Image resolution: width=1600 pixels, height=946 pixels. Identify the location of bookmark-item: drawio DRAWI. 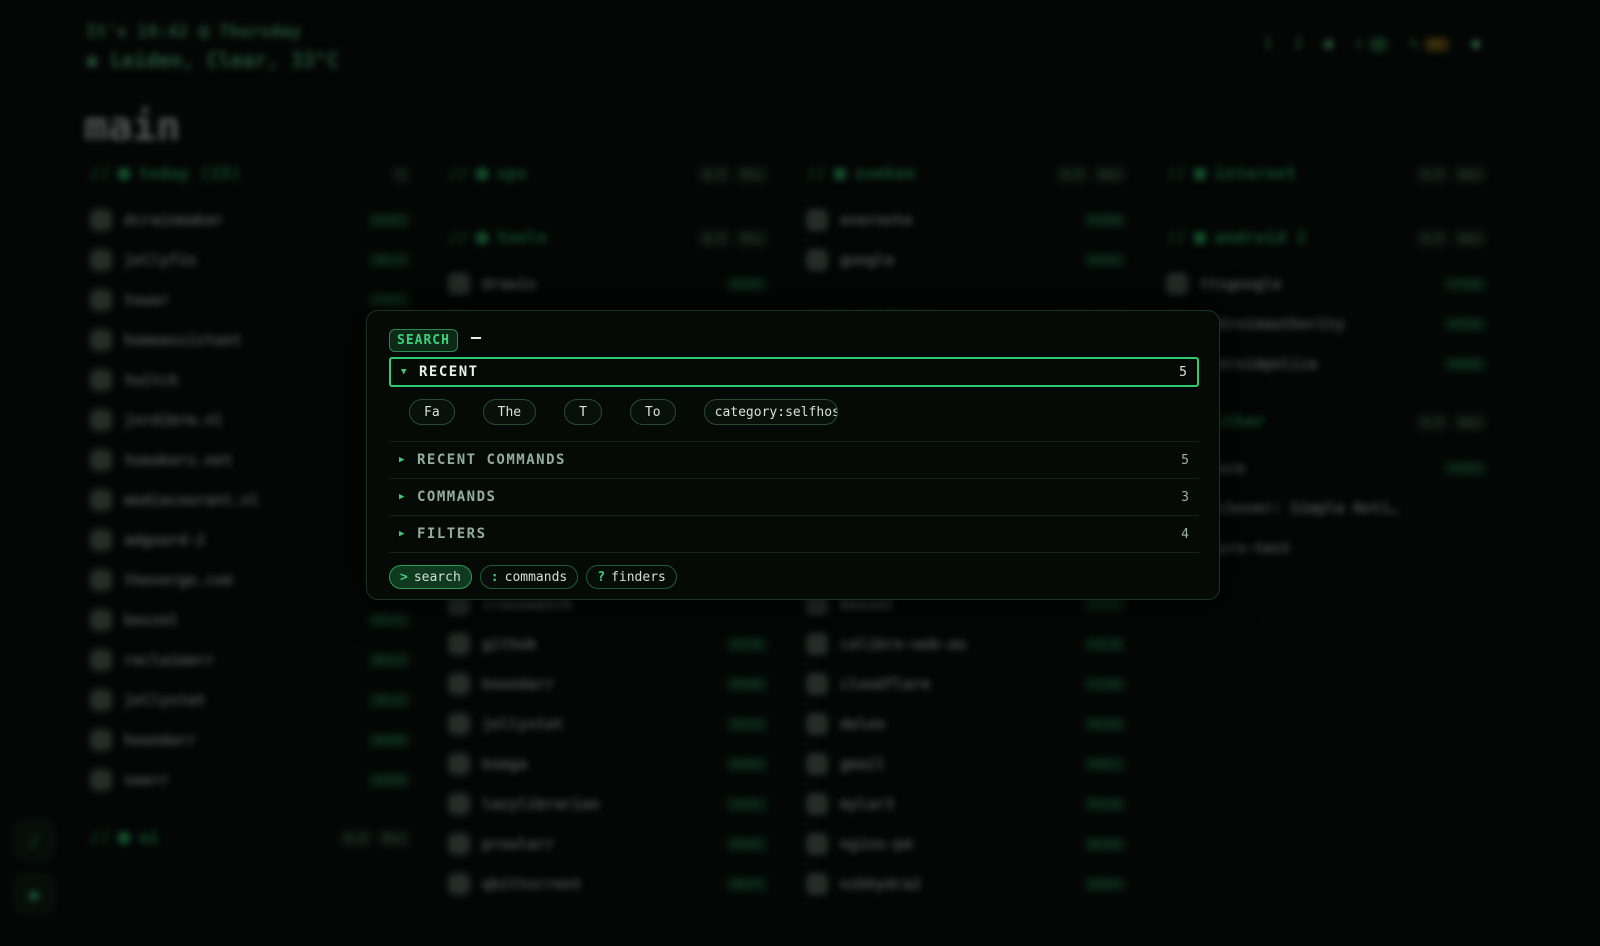
(608, 284).